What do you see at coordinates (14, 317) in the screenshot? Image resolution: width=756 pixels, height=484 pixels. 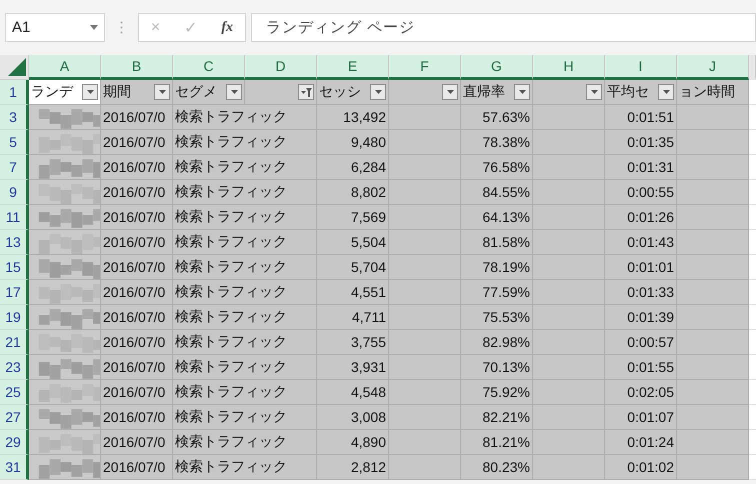 I see `row-header: 19` at bounding box center [14, 317].